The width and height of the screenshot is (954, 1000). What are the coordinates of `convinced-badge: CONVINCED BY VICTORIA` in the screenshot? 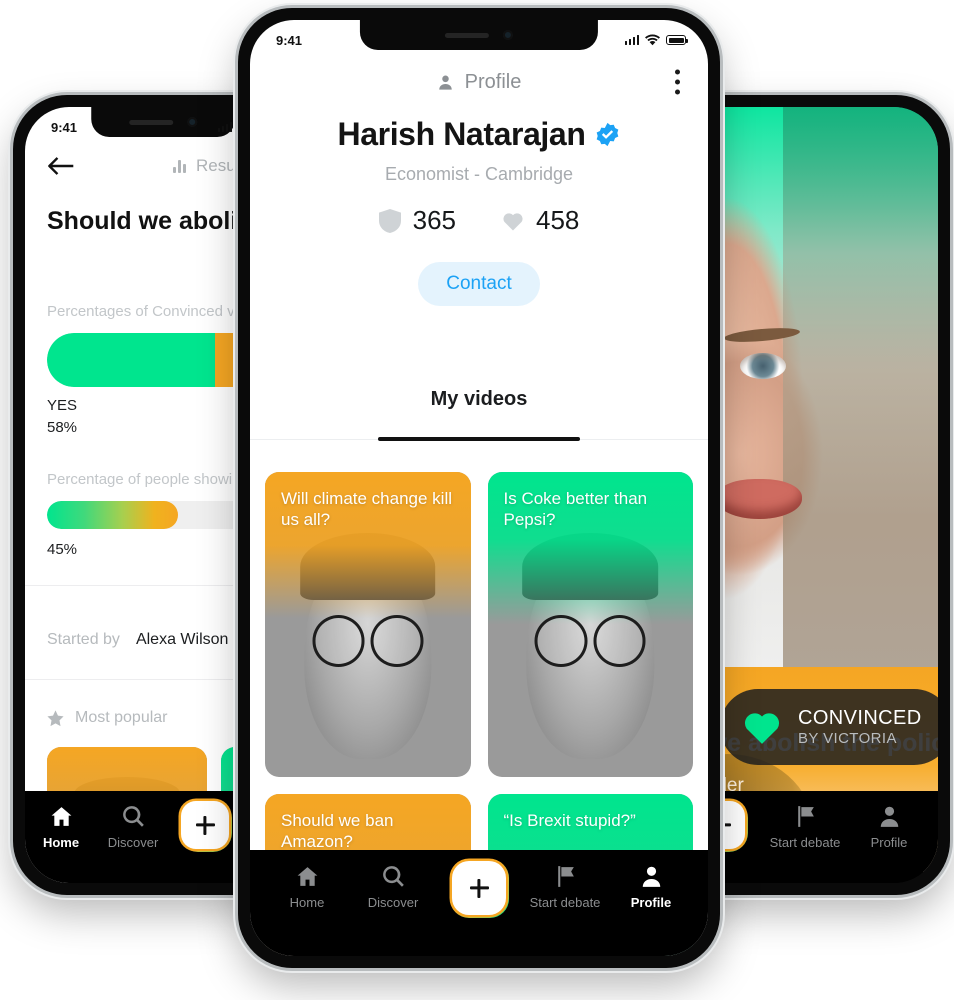 It's located at (829, 727).